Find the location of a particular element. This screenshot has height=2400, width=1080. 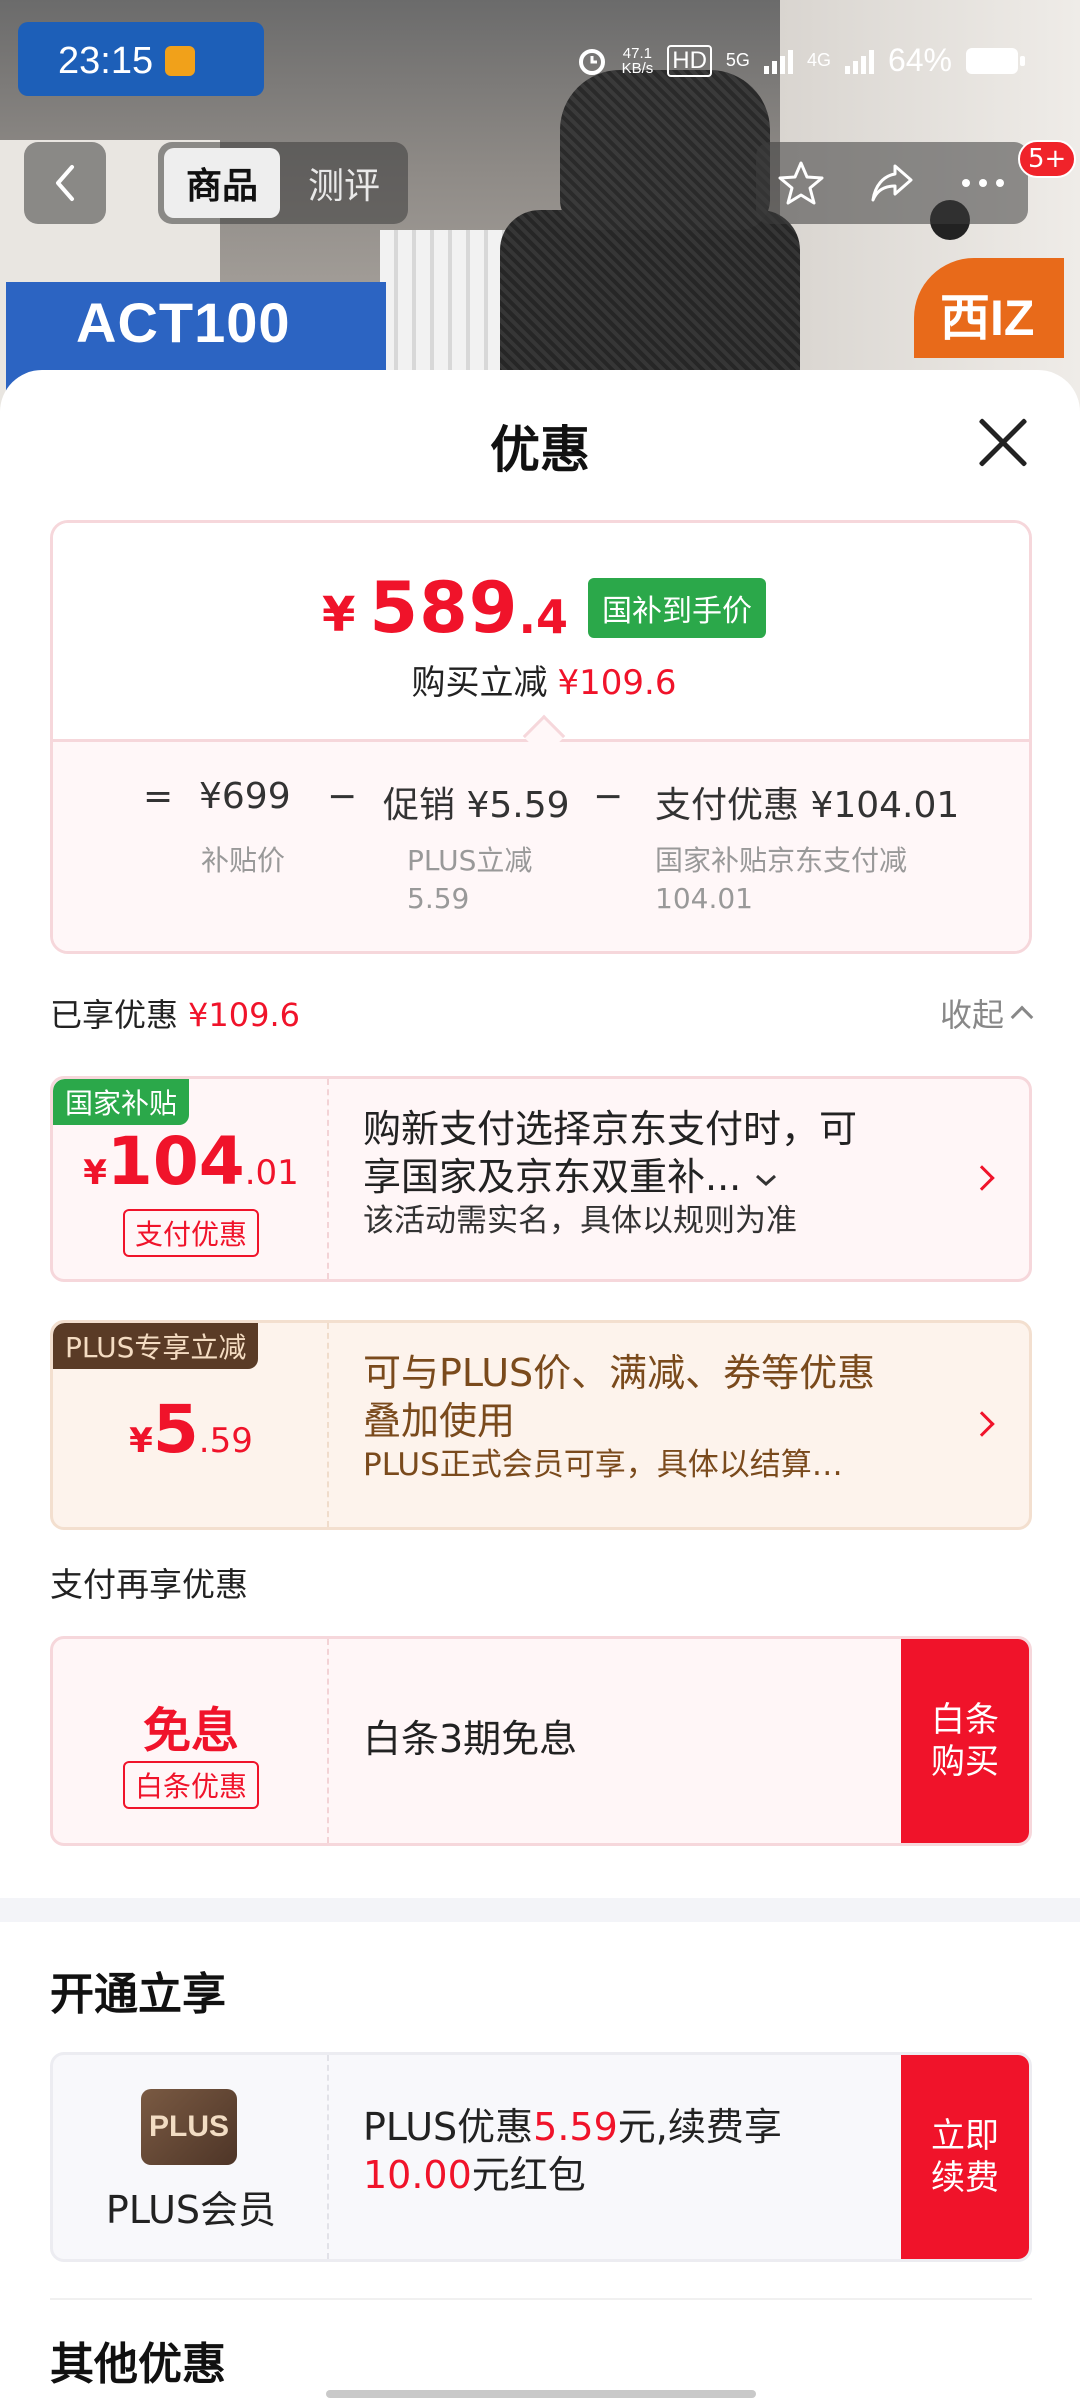

net-speed: 47.1 KB/s is located at coordinates (638, 61).